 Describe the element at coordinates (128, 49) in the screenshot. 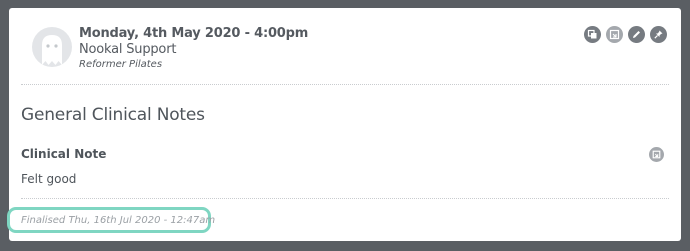

I see `practitioner-name: Nookal Support` at that location.